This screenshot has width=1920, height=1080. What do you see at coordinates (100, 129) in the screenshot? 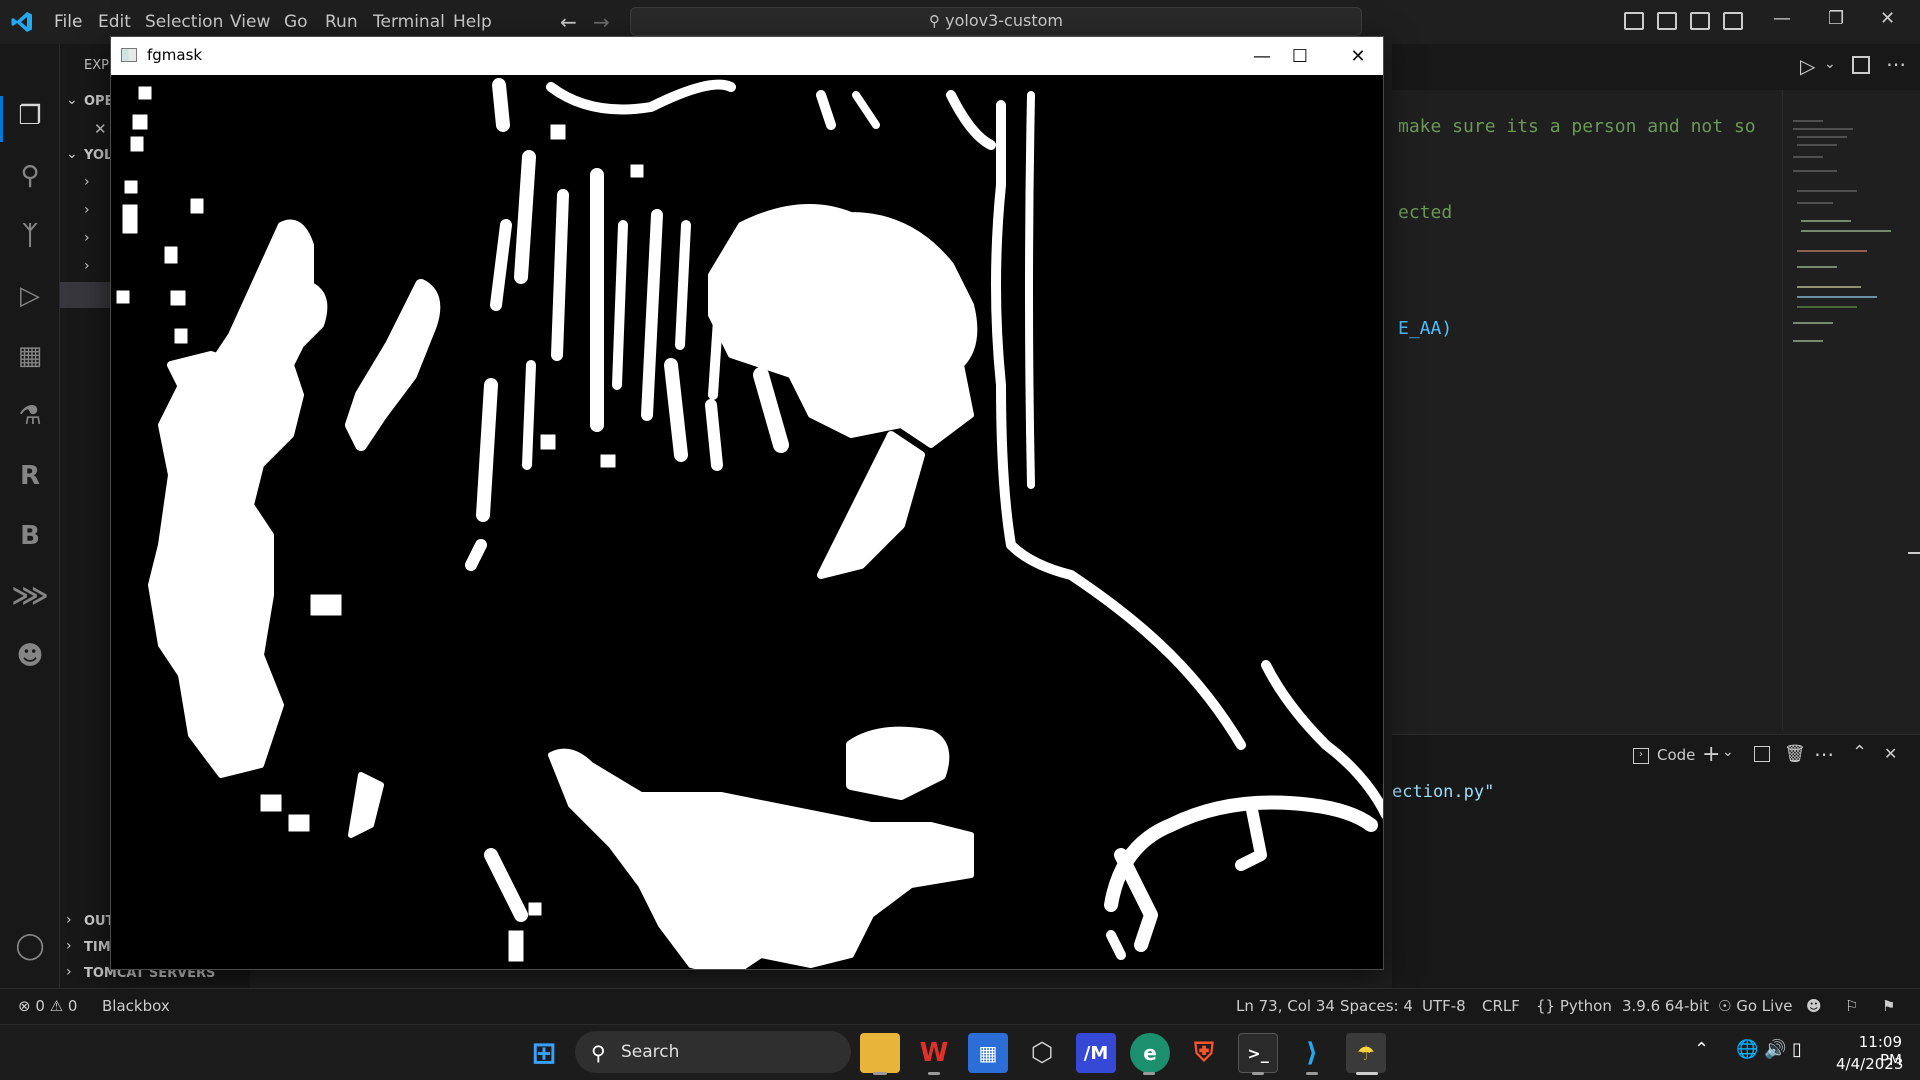
I see `close-editor-icon: ✕` at bounding box center [100, 129].